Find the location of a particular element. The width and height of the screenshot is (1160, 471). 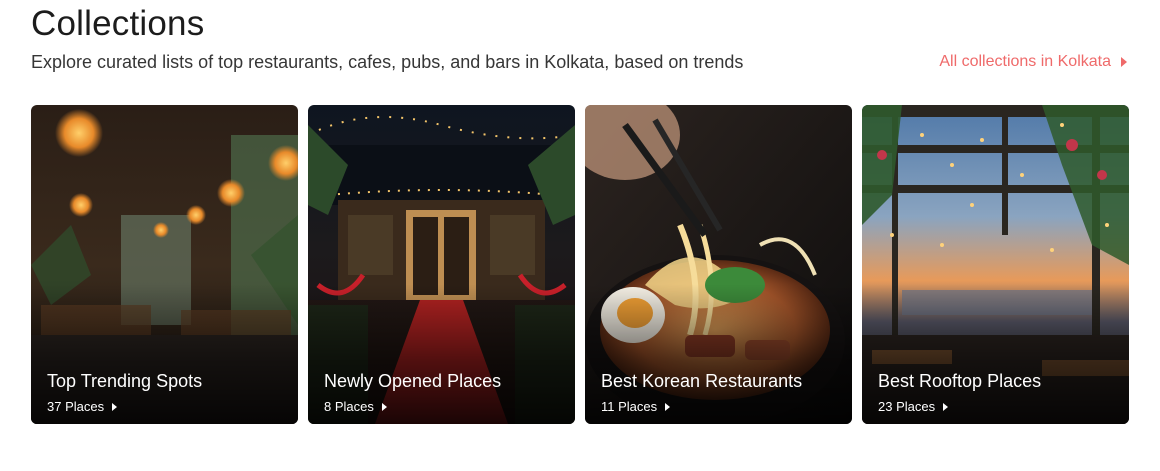

collection-count-label: 11 Places is located at coordinates (629, 406).